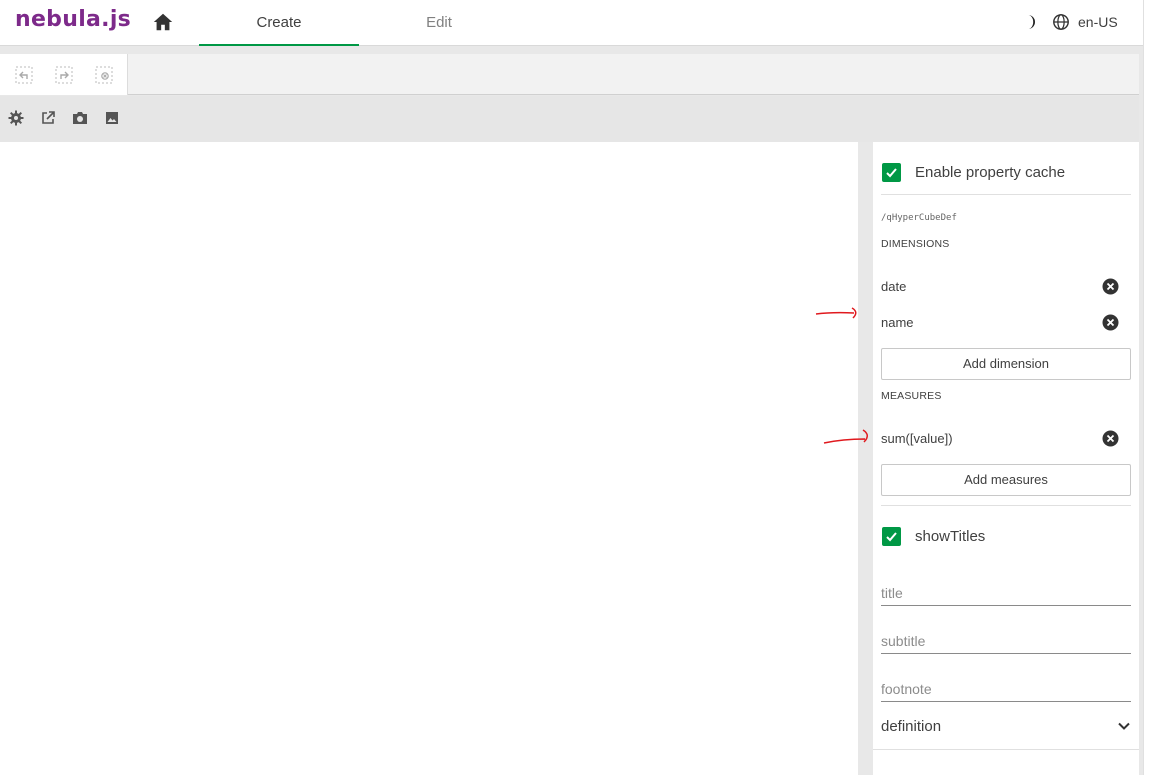  I want to click on tab-create: Create, so click(279, 23).